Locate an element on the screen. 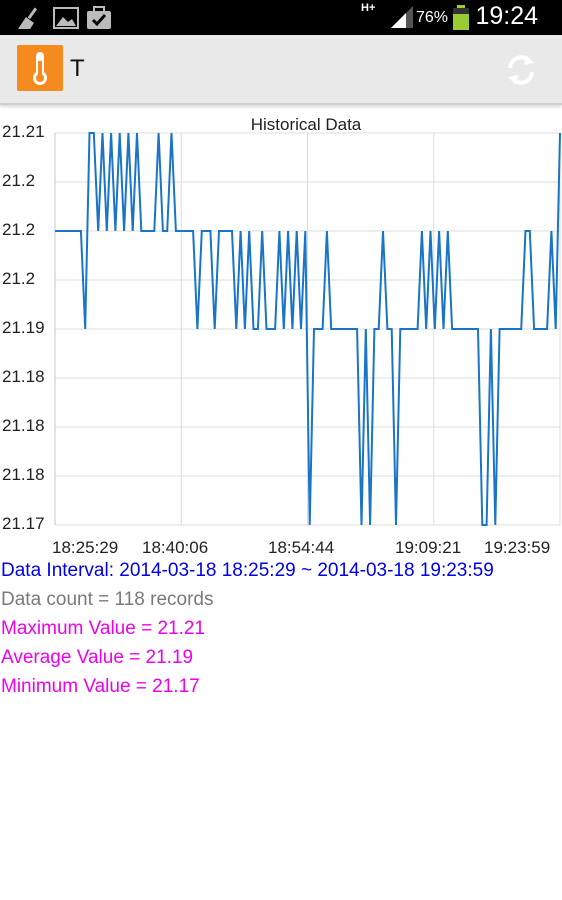 Image resolution: width=562 pixels, height=900 pixels. x-tick-label: 19:09:21 is located at coordinates (428, 547).